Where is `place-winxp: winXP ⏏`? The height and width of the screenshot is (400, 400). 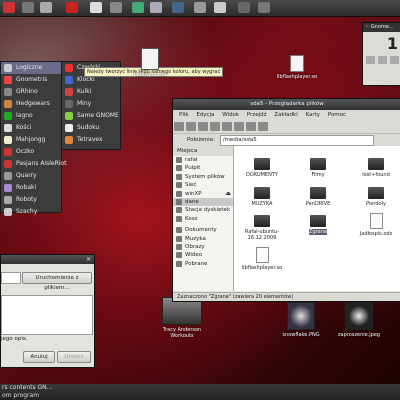 place-winxp: winXP ⏏ is located at coordinates (203, 194).